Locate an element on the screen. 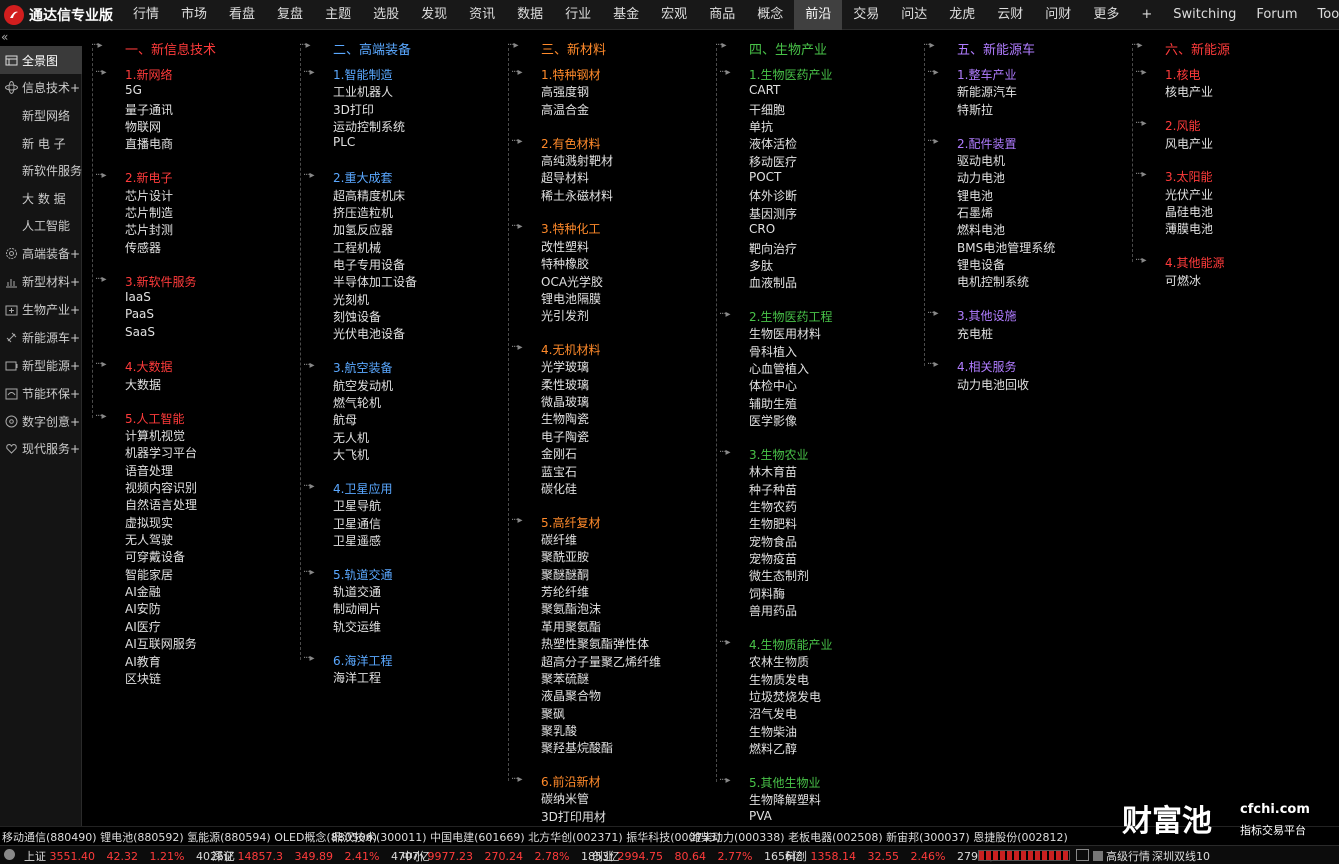 This screenshot has width=1339, height=864. concept-item: AI安防 is located at coordinates (143, 608).